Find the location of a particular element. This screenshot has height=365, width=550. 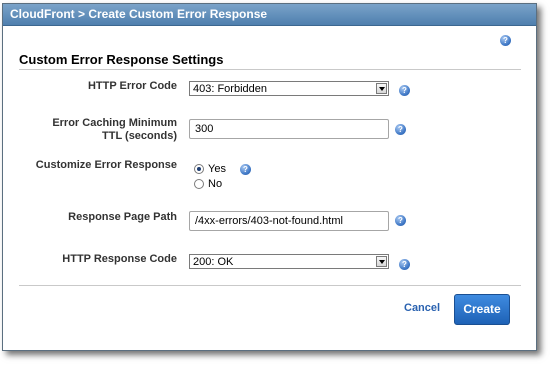

error-caching-ttl-label: Error Caching Minimum TTL (seconds) is located at coordinates (98, 130).